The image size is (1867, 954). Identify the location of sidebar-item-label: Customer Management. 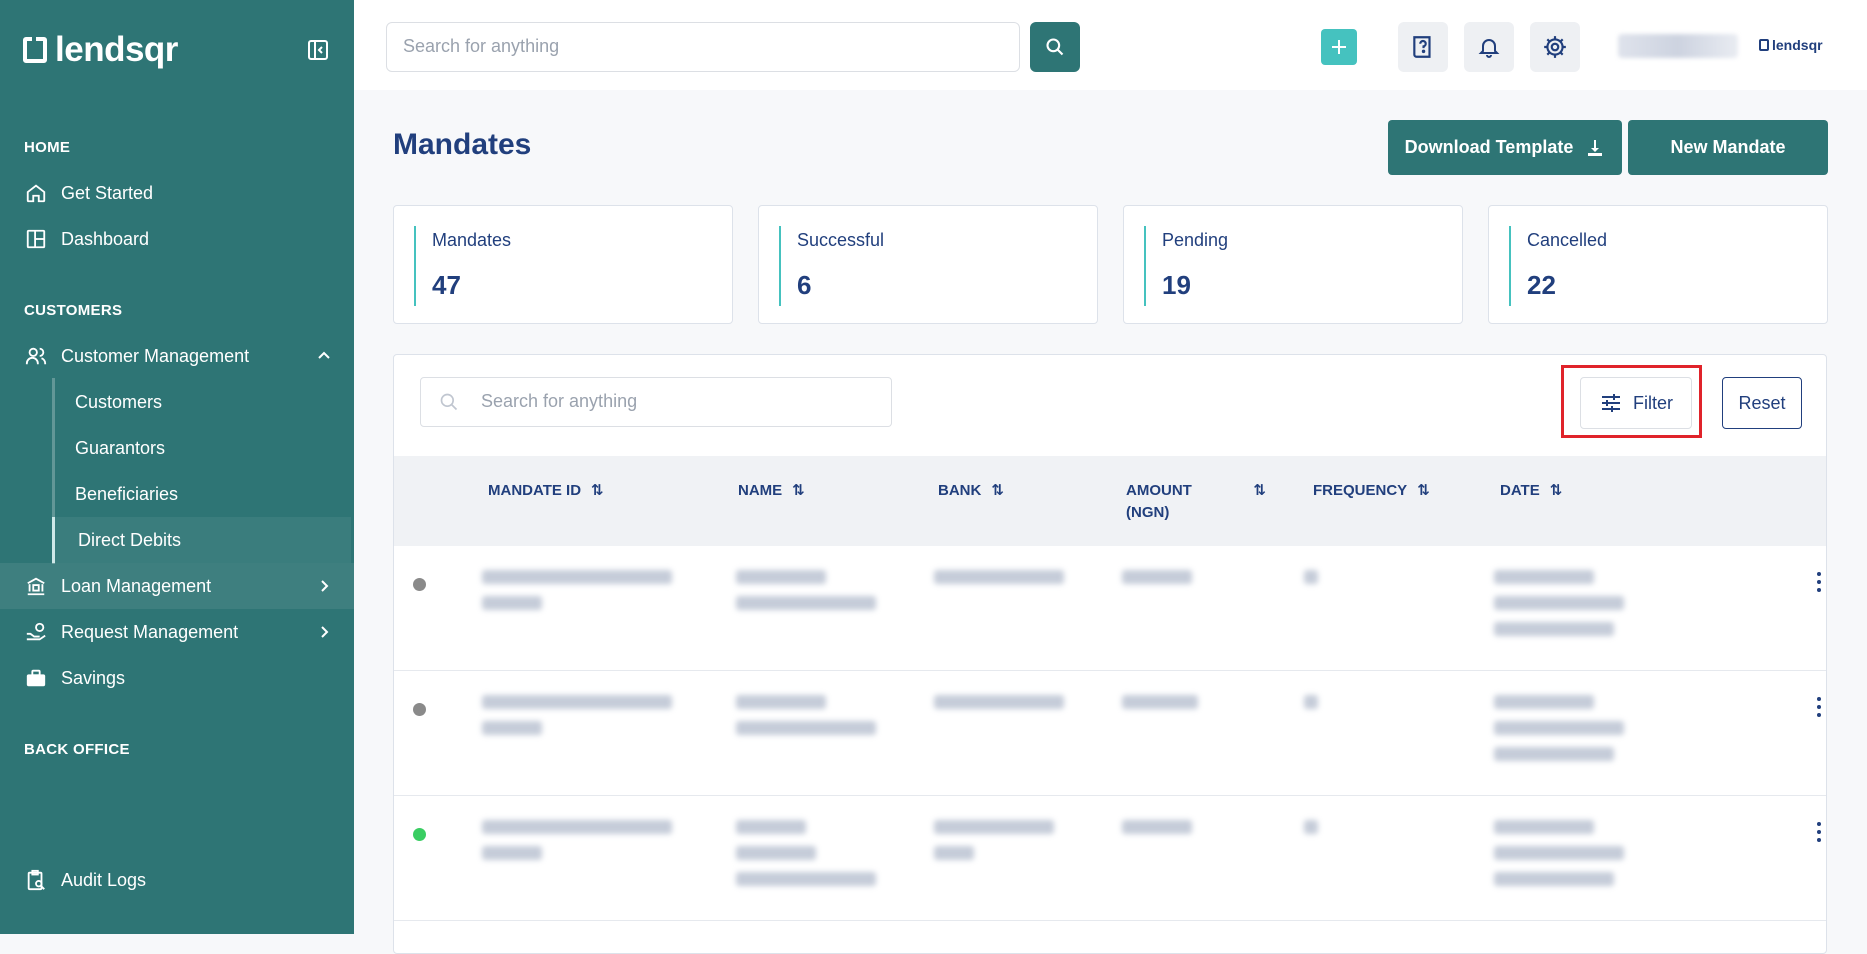
(155, 355).